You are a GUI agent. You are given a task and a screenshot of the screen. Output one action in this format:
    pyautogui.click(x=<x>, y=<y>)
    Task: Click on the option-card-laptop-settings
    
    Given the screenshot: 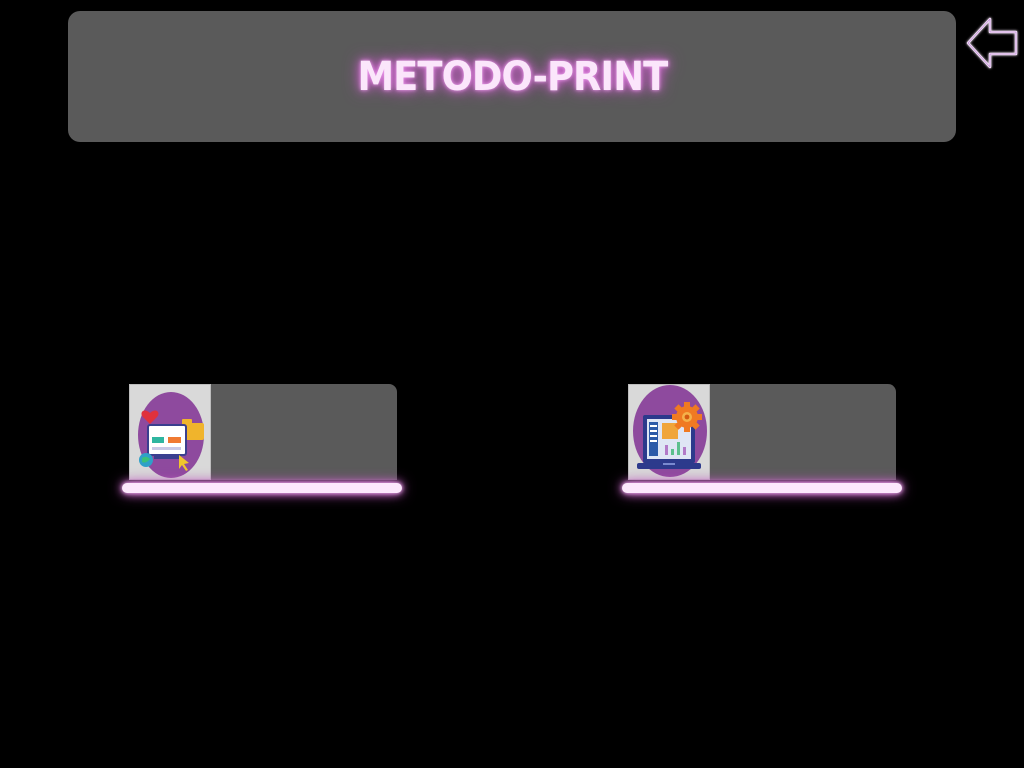 What is the action you would take?
    pyautogui.click(x=762, y=432)
    